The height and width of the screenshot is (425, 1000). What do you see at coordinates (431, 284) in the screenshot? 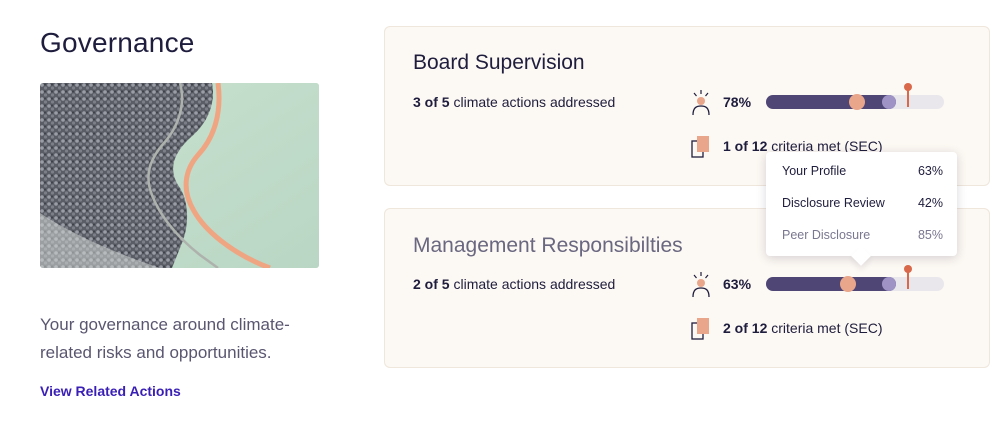
I see `actions-count: 2 of 5` at bounding box center [431, 284].